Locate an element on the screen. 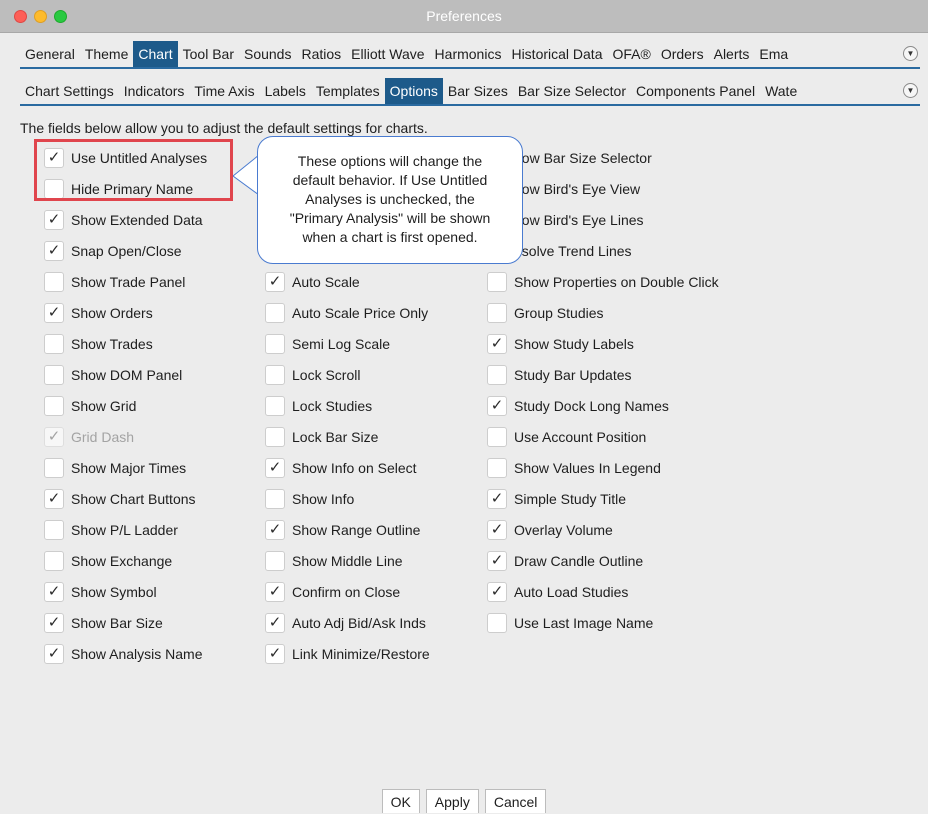 This screenshot has height=814, width=928. checkbox-label: Show Bar Size is located at coordinates (117, 623).